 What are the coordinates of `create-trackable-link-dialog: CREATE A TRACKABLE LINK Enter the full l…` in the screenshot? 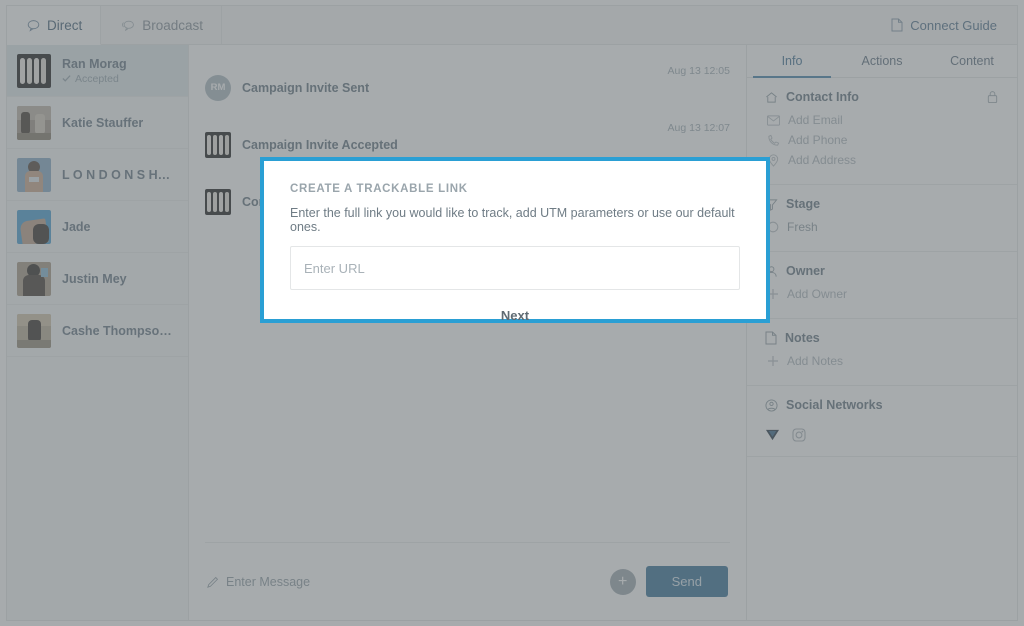 It's located at (515, 242).